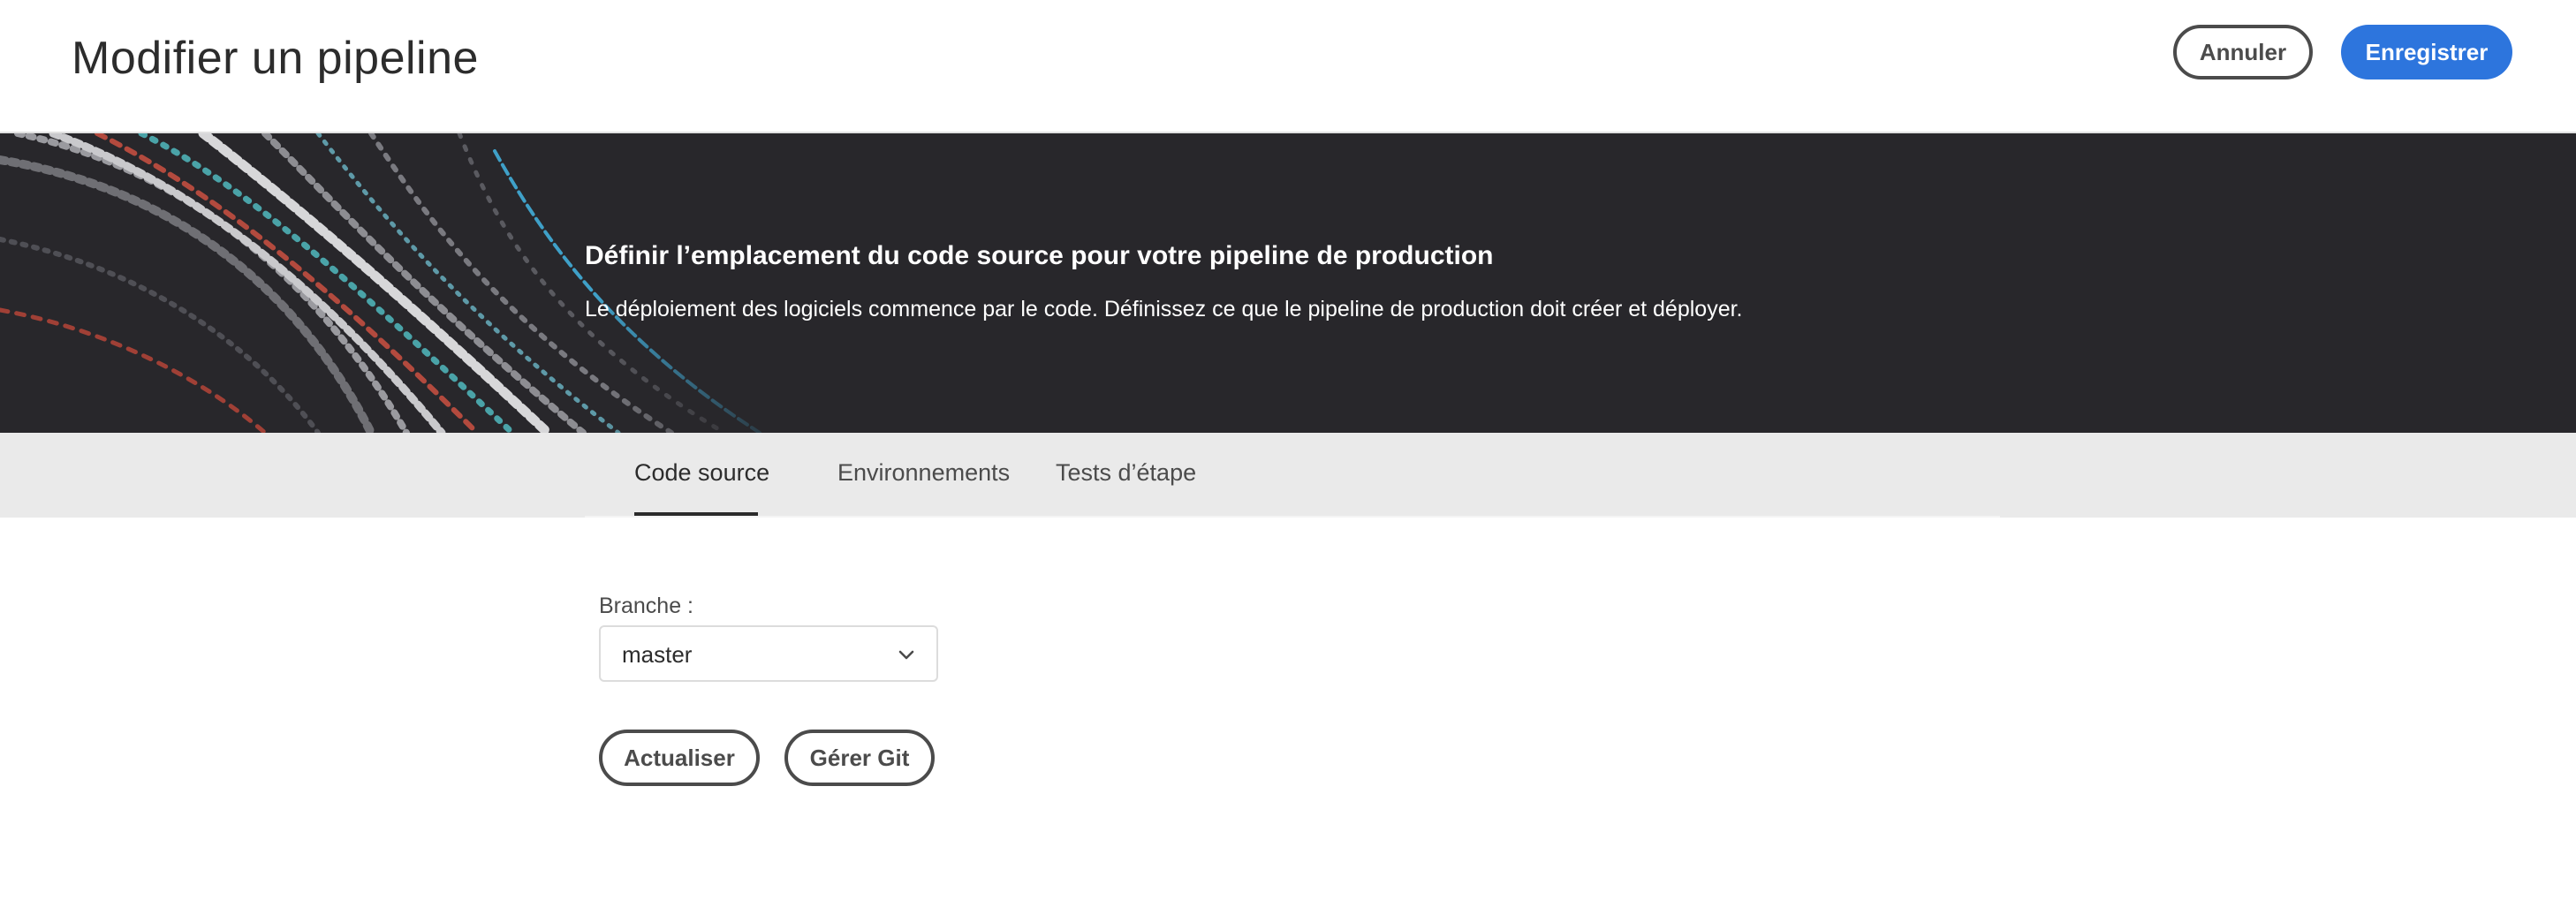  What do you see at coordinates (680, 758) in the screenshot?
I see `refresh-button: Actualiser` at bounding box center [680, 758].